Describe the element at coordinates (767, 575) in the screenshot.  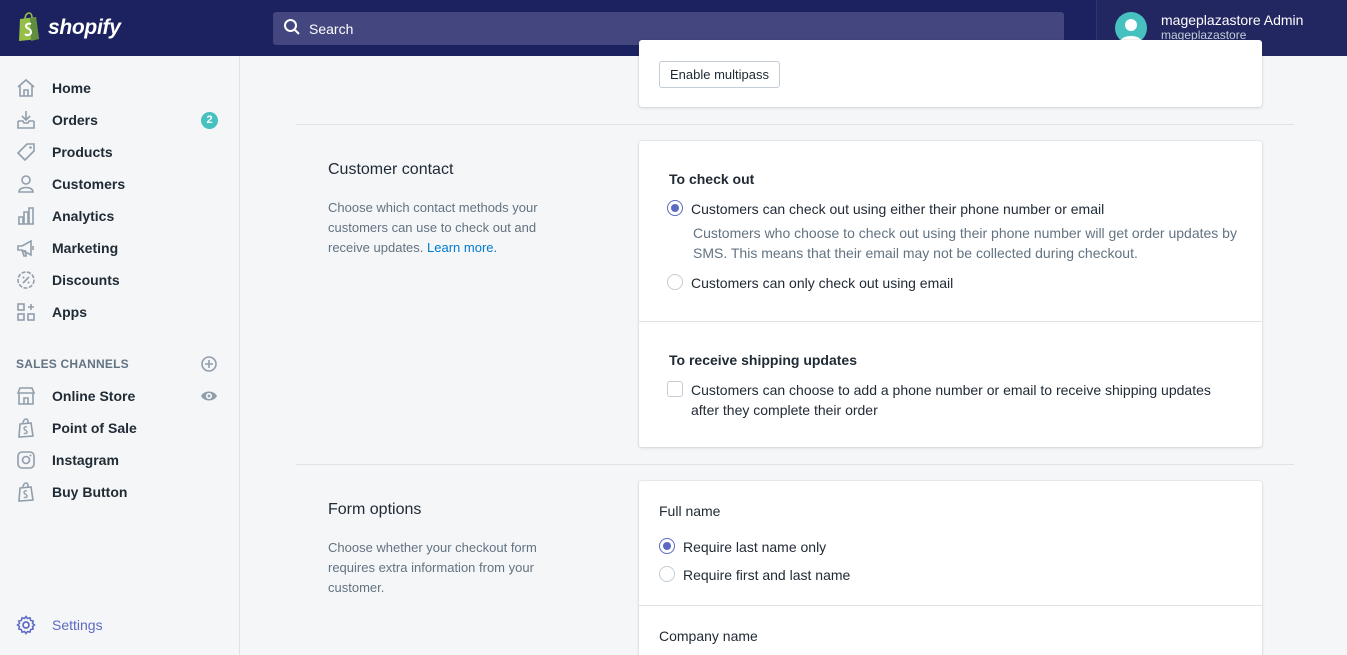
I see `option-label: Require first and last name` at that location.